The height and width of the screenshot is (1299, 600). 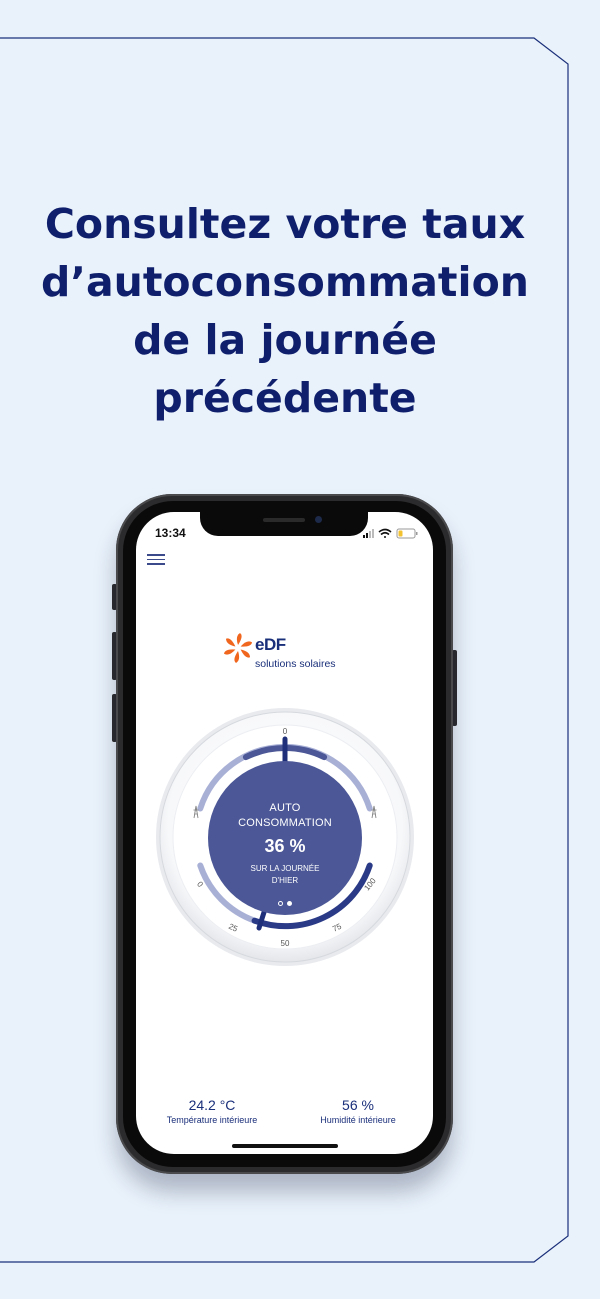 What do you see at coordinates (285, 816) in the screenshot?
I see `auto-title: AUTO CONSOMMATION` at bounding box center [285, 816].